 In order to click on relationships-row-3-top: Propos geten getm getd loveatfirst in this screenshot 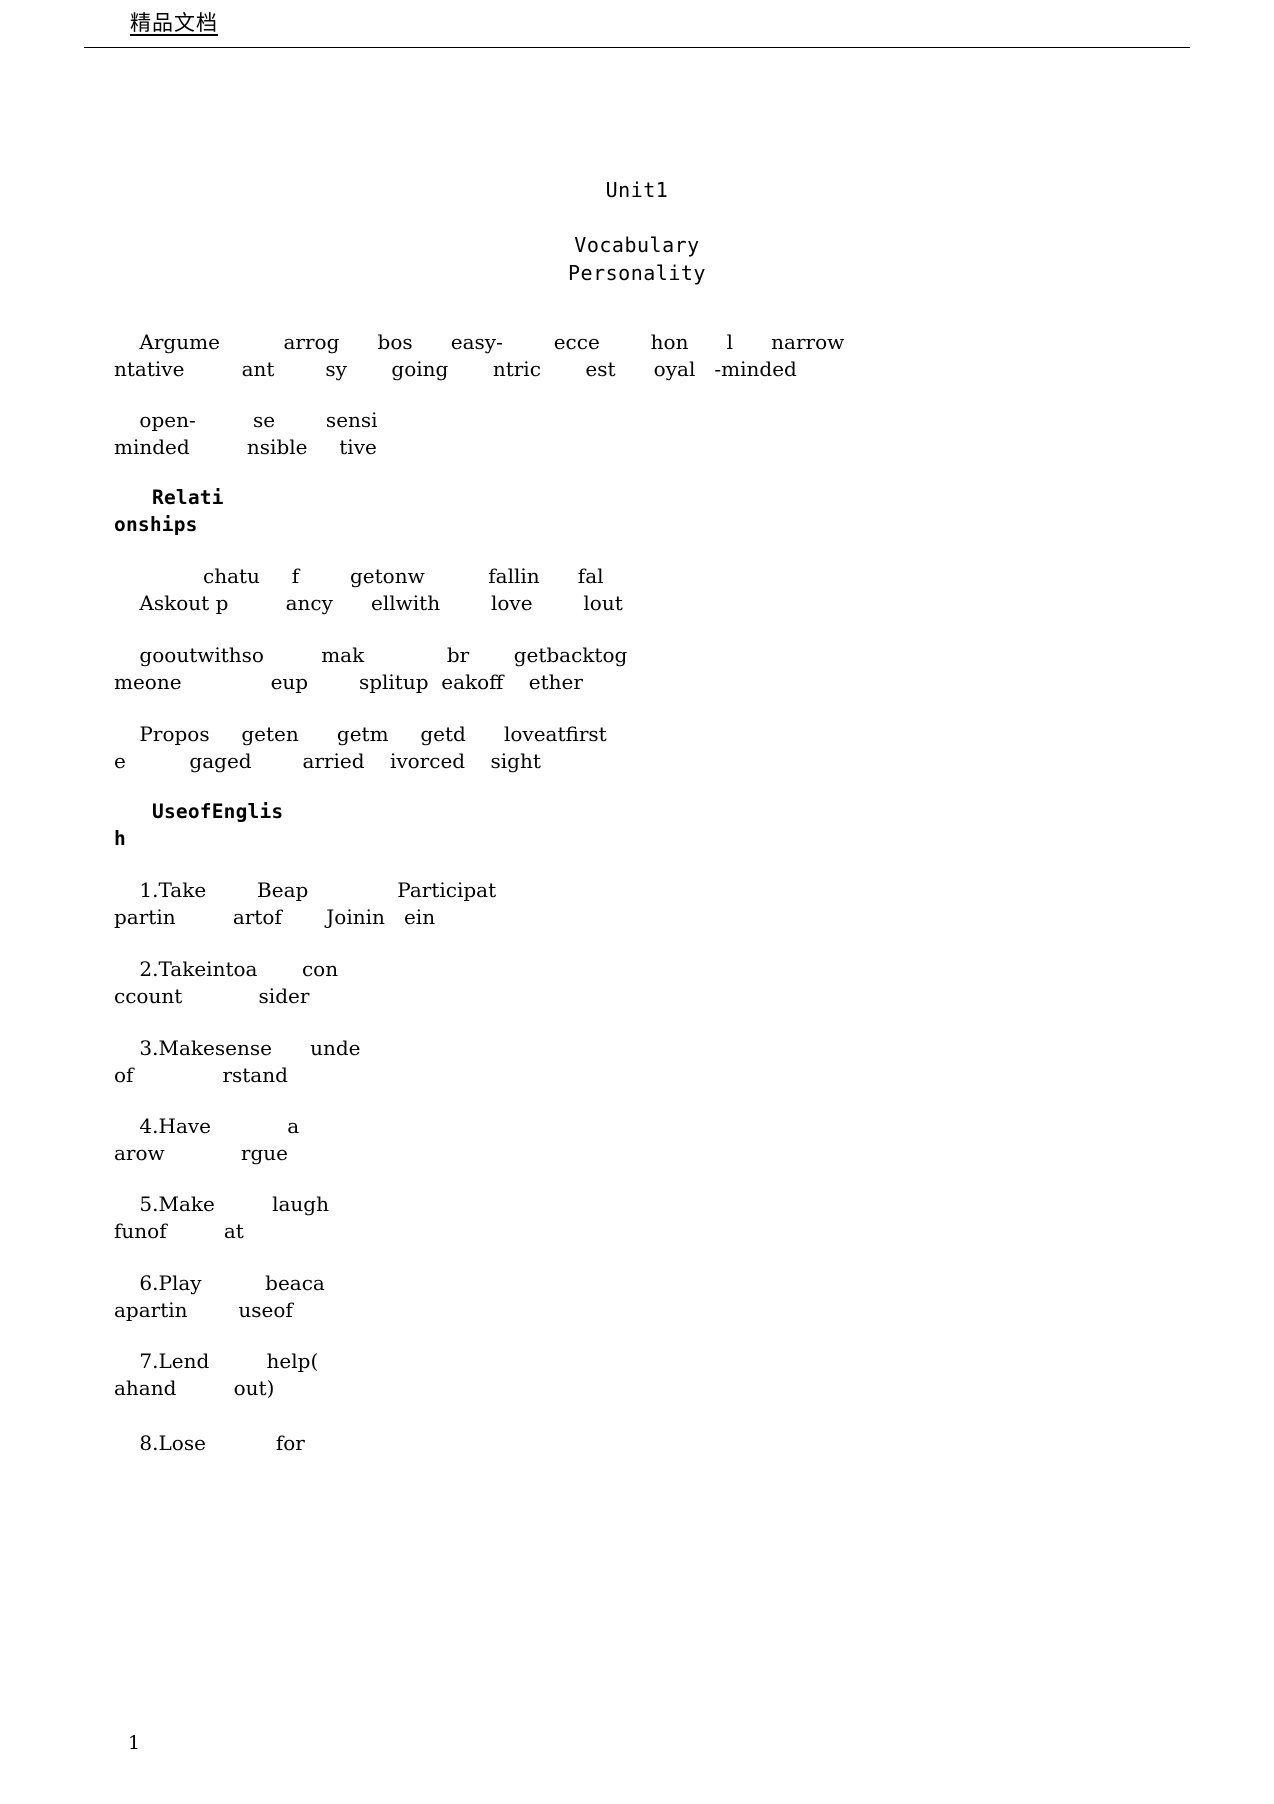, I will do `click(360, 734)`.